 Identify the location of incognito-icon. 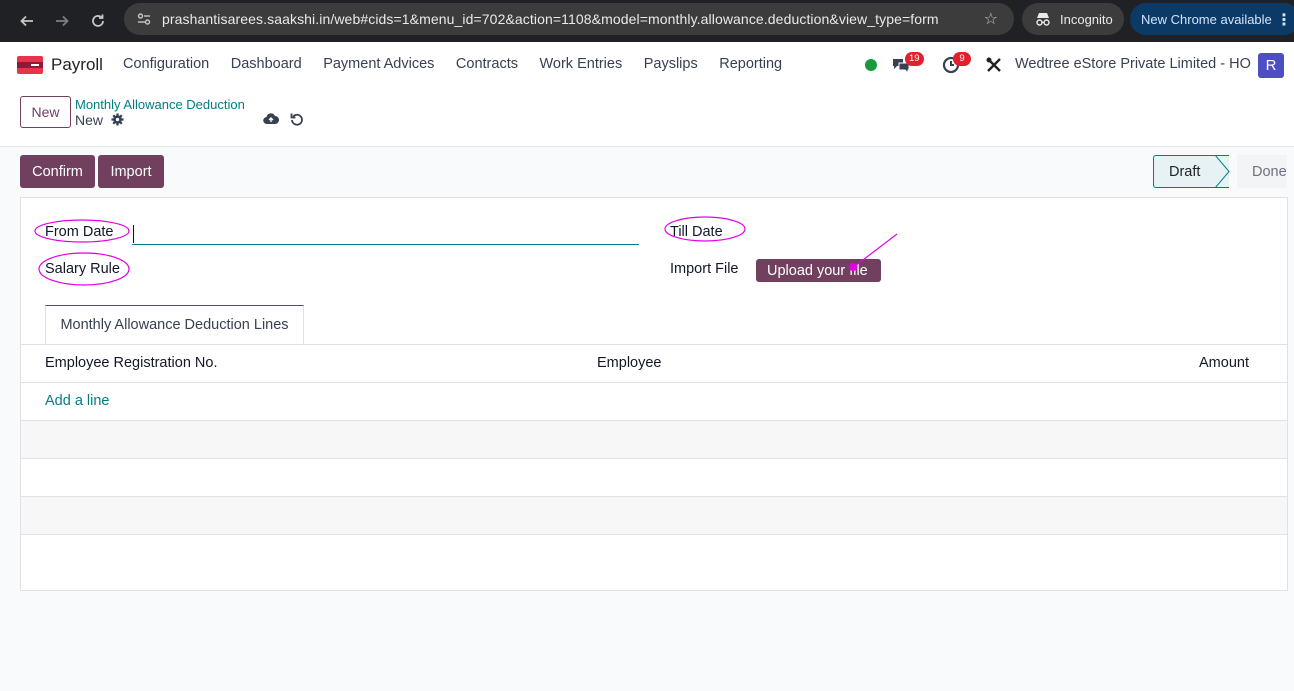
(1043, 19).